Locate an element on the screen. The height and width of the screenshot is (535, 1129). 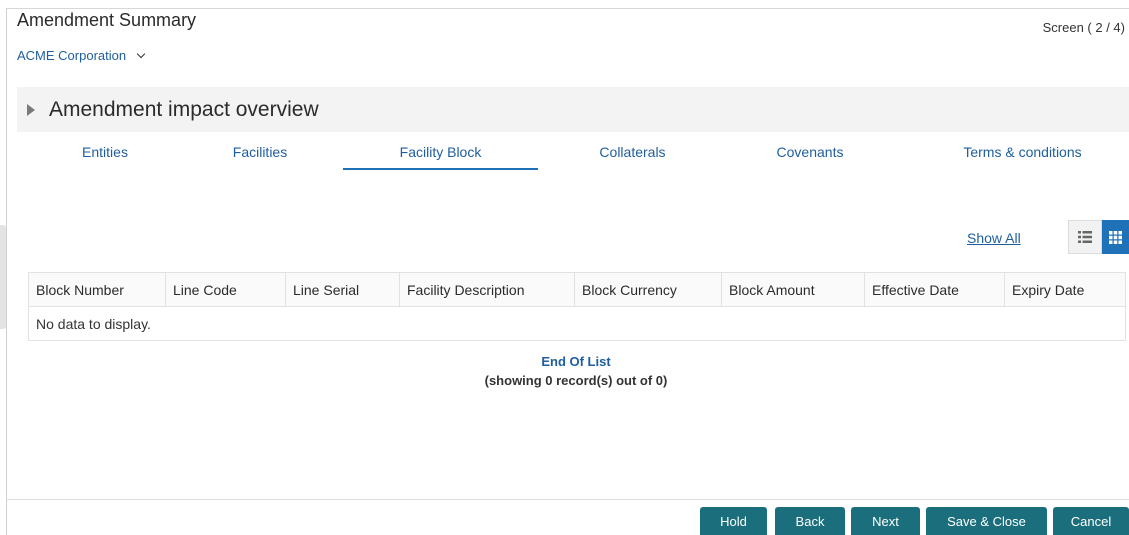
tab-facilities: Facilities is located at coordinates (260, 153).